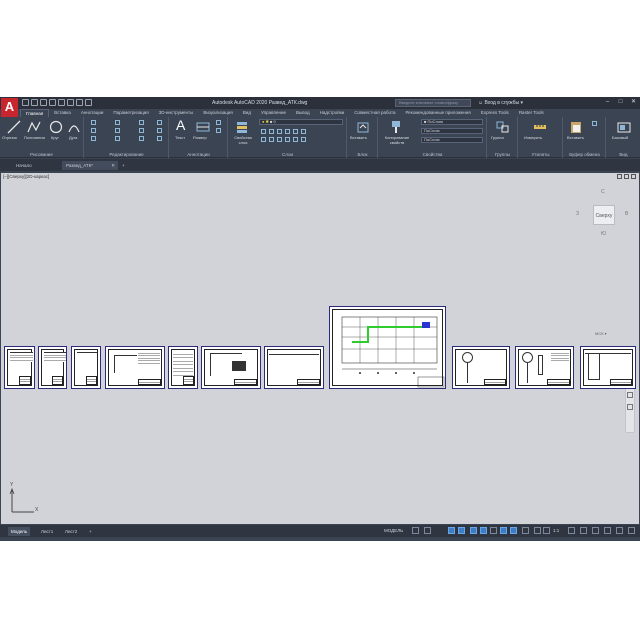  Describe the element at coordinates (594, 123) in the screenshot. I see `copy-clip-icon` at that location.